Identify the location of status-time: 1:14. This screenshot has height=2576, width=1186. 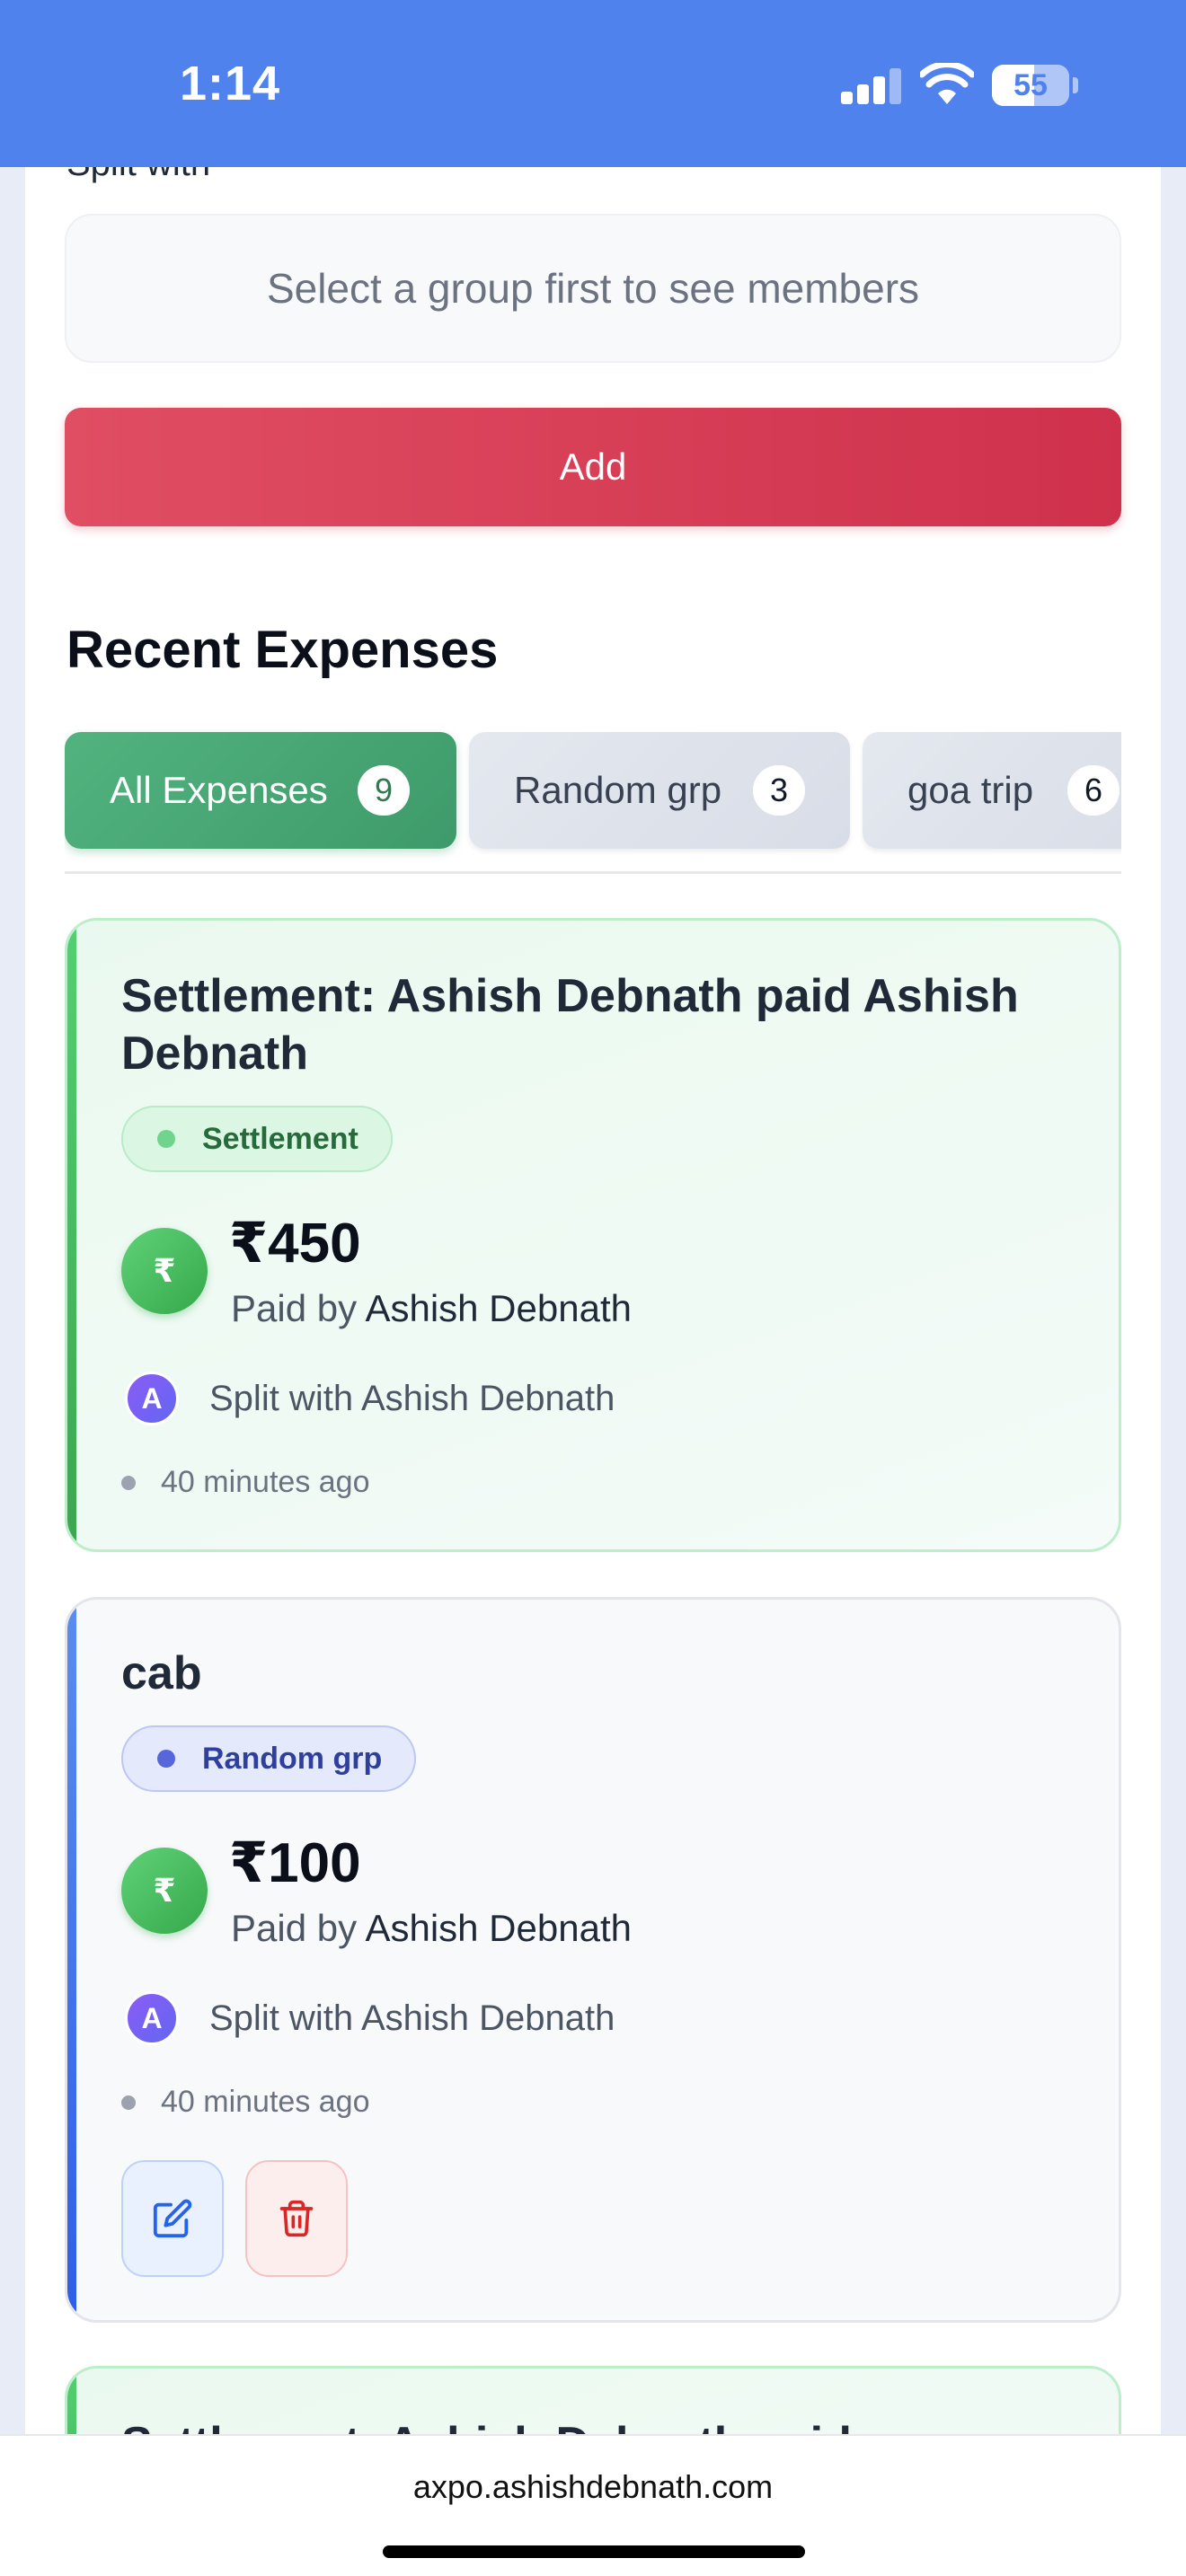
(230, 83).